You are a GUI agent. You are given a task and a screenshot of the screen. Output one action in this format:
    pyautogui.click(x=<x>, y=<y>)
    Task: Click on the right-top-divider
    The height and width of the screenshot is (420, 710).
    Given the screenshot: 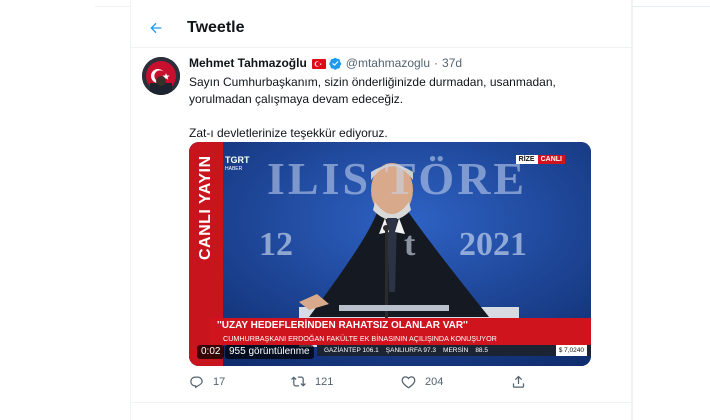 What is the action you would take?
    pyautogui.click(x=671, y=6)
    